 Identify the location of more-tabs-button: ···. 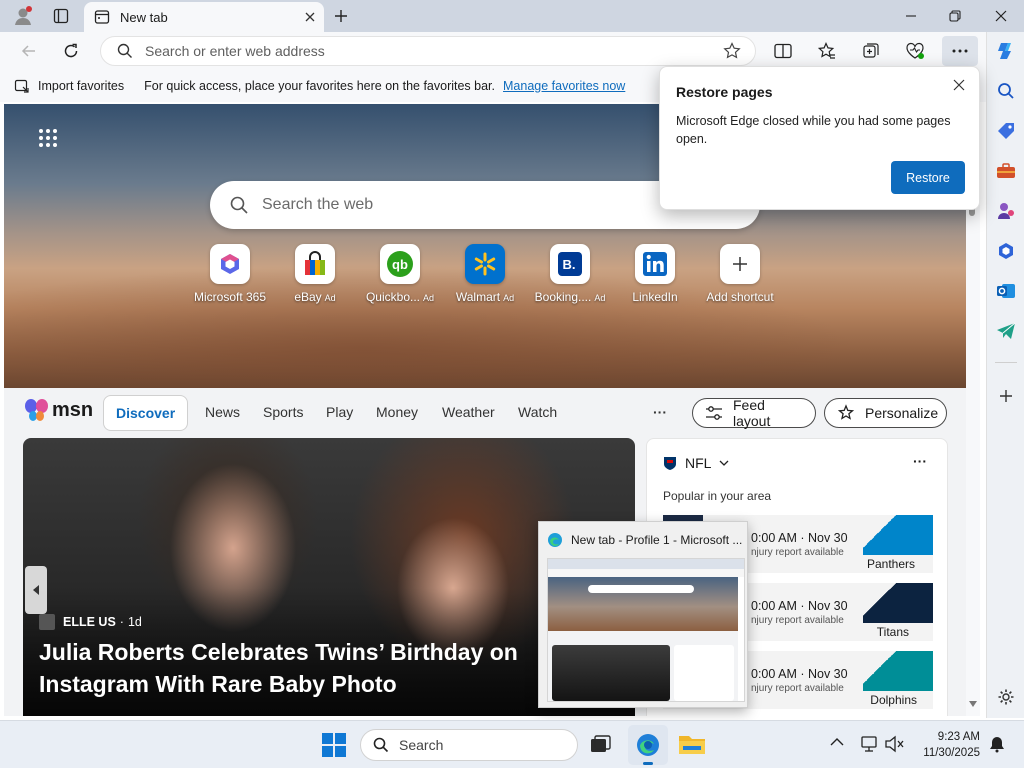
(660, 412).